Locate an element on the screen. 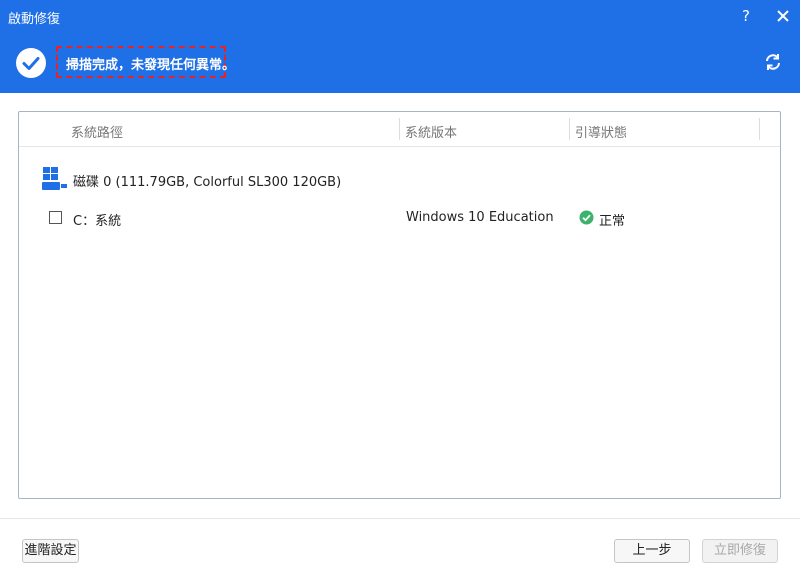 The image size is (800, 580). advanced-settings-button: 進階設定 is located at coordinates (50, 551).